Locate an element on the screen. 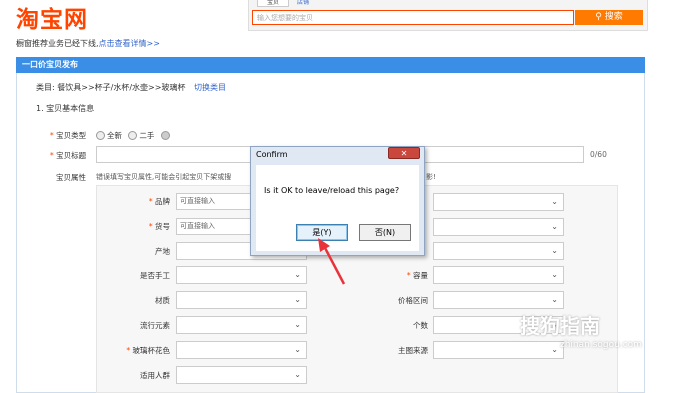  model-input: 可直接输入 is located at coordinates (216, 226).